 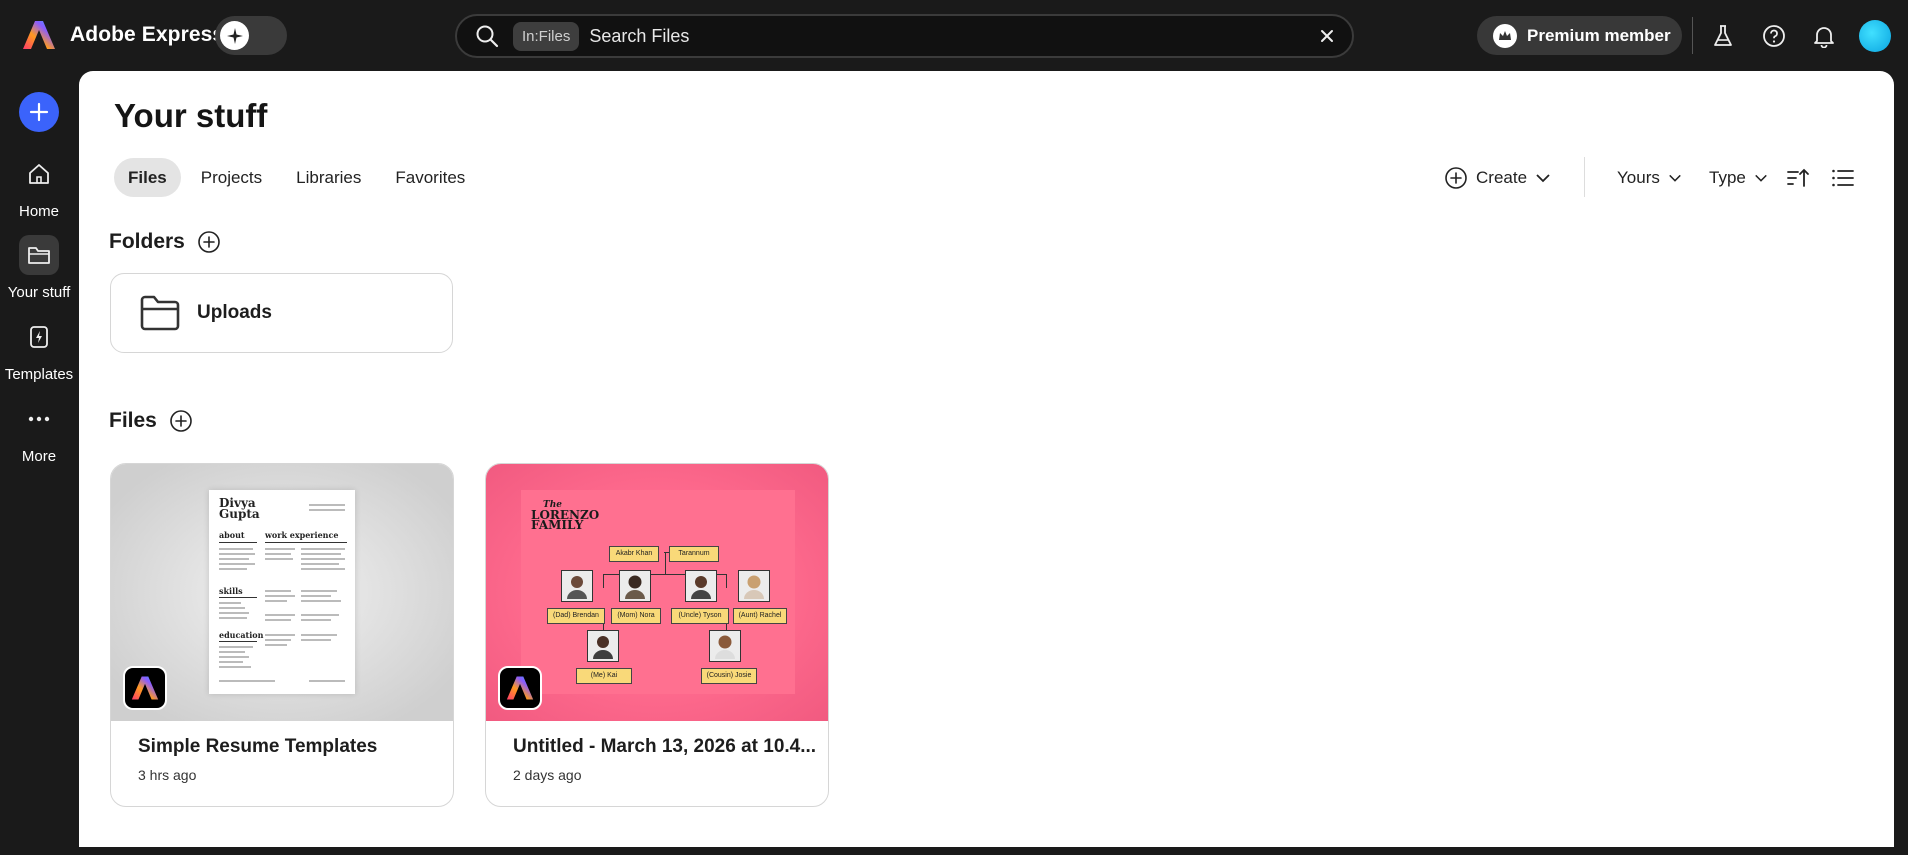 I want to click on folder-card-uploads: Uploads, so click(x=281, y=313).